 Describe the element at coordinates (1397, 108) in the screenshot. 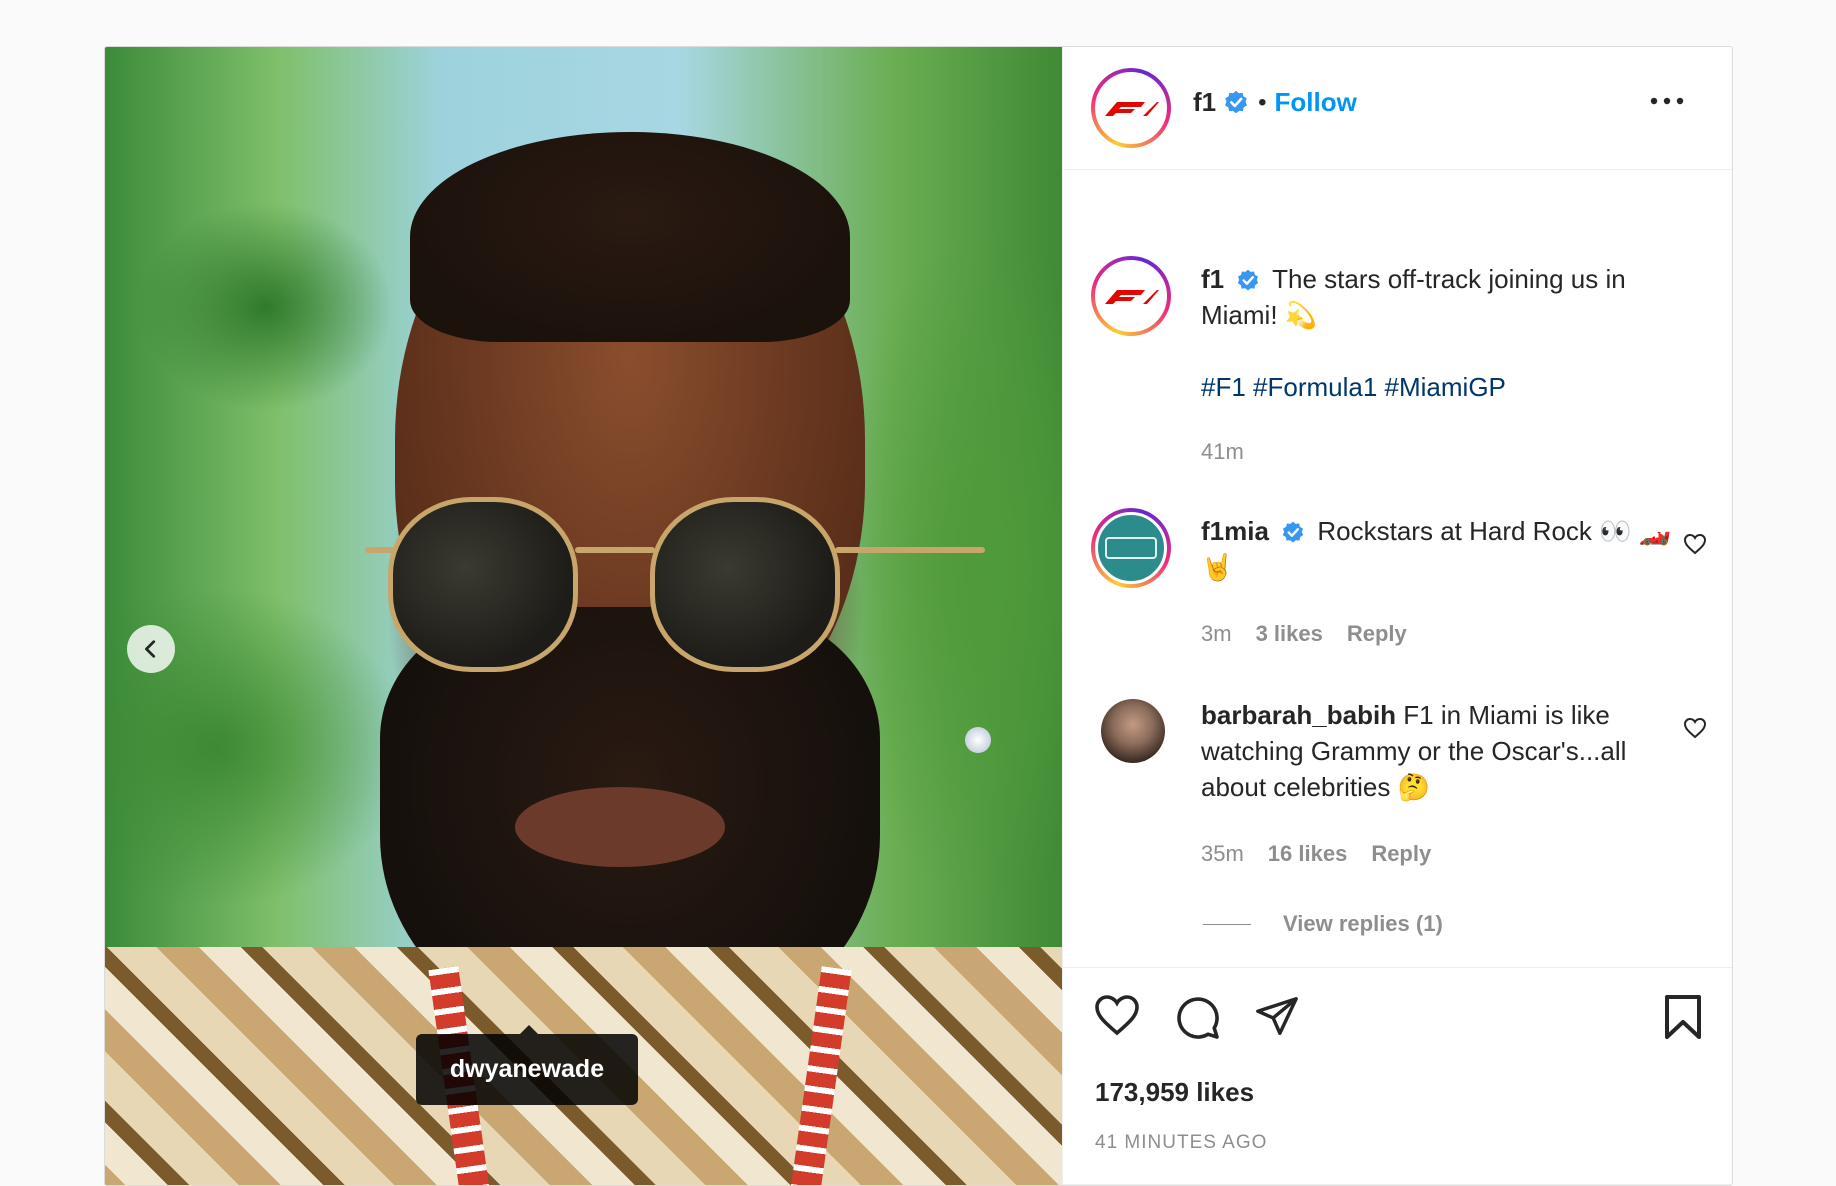

I see `post-header: f1 • Follow` at that location.